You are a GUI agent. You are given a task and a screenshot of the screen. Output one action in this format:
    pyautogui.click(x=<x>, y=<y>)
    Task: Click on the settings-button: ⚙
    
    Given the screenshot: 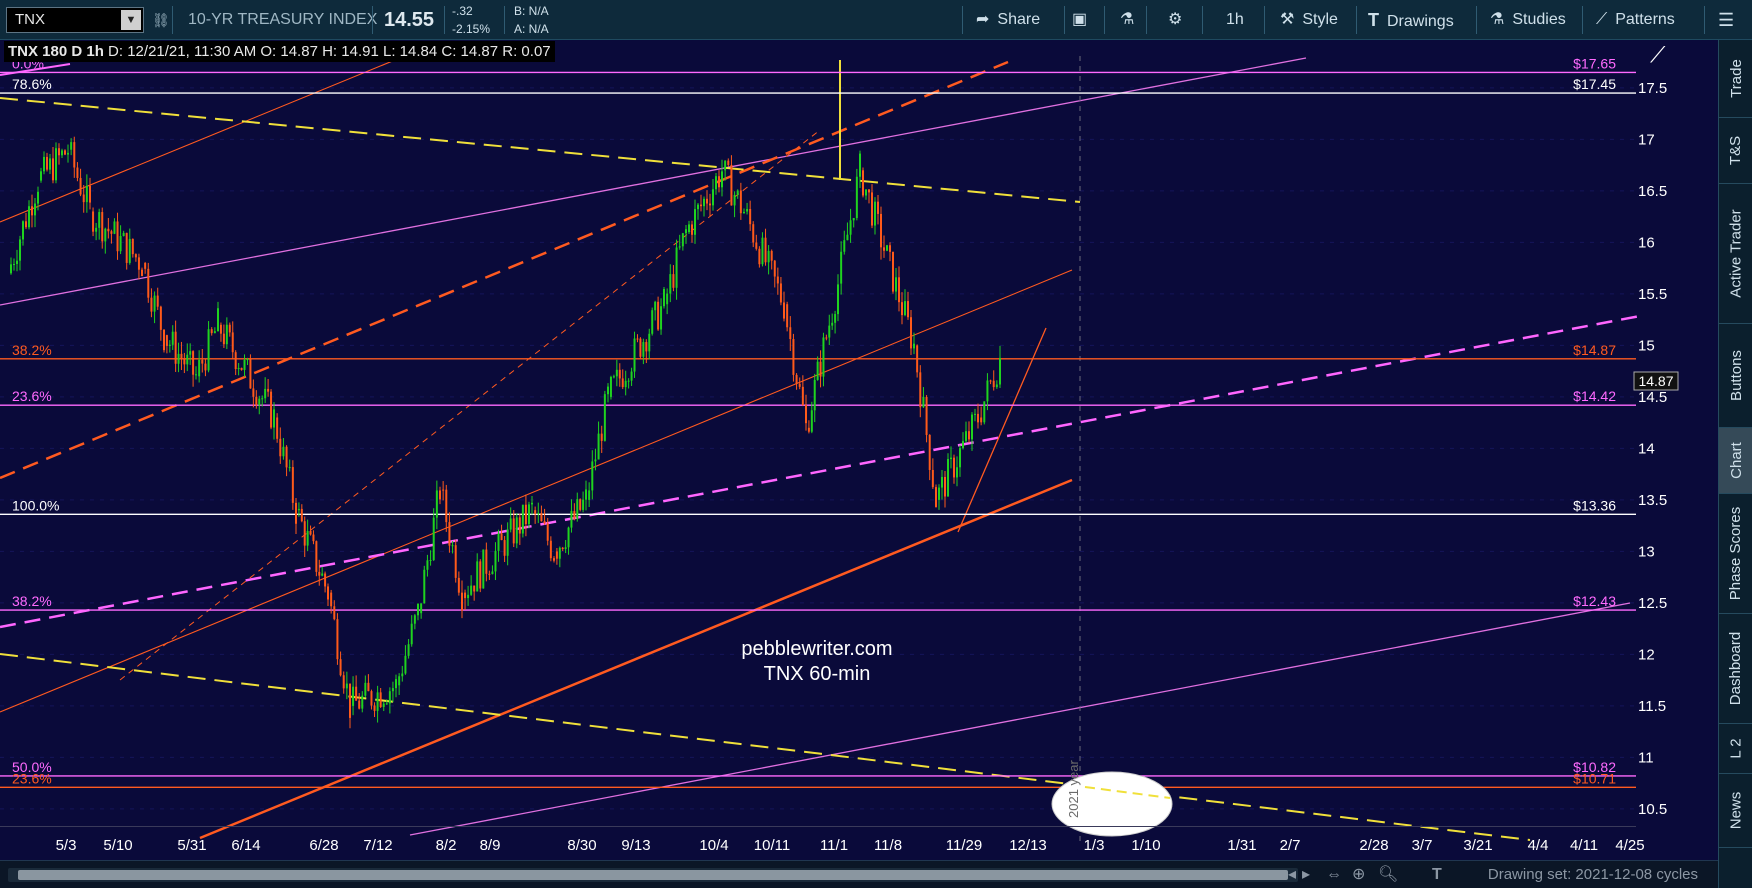 What is the action you would take?
    pyautogui.click(x=1175, y=20)
    